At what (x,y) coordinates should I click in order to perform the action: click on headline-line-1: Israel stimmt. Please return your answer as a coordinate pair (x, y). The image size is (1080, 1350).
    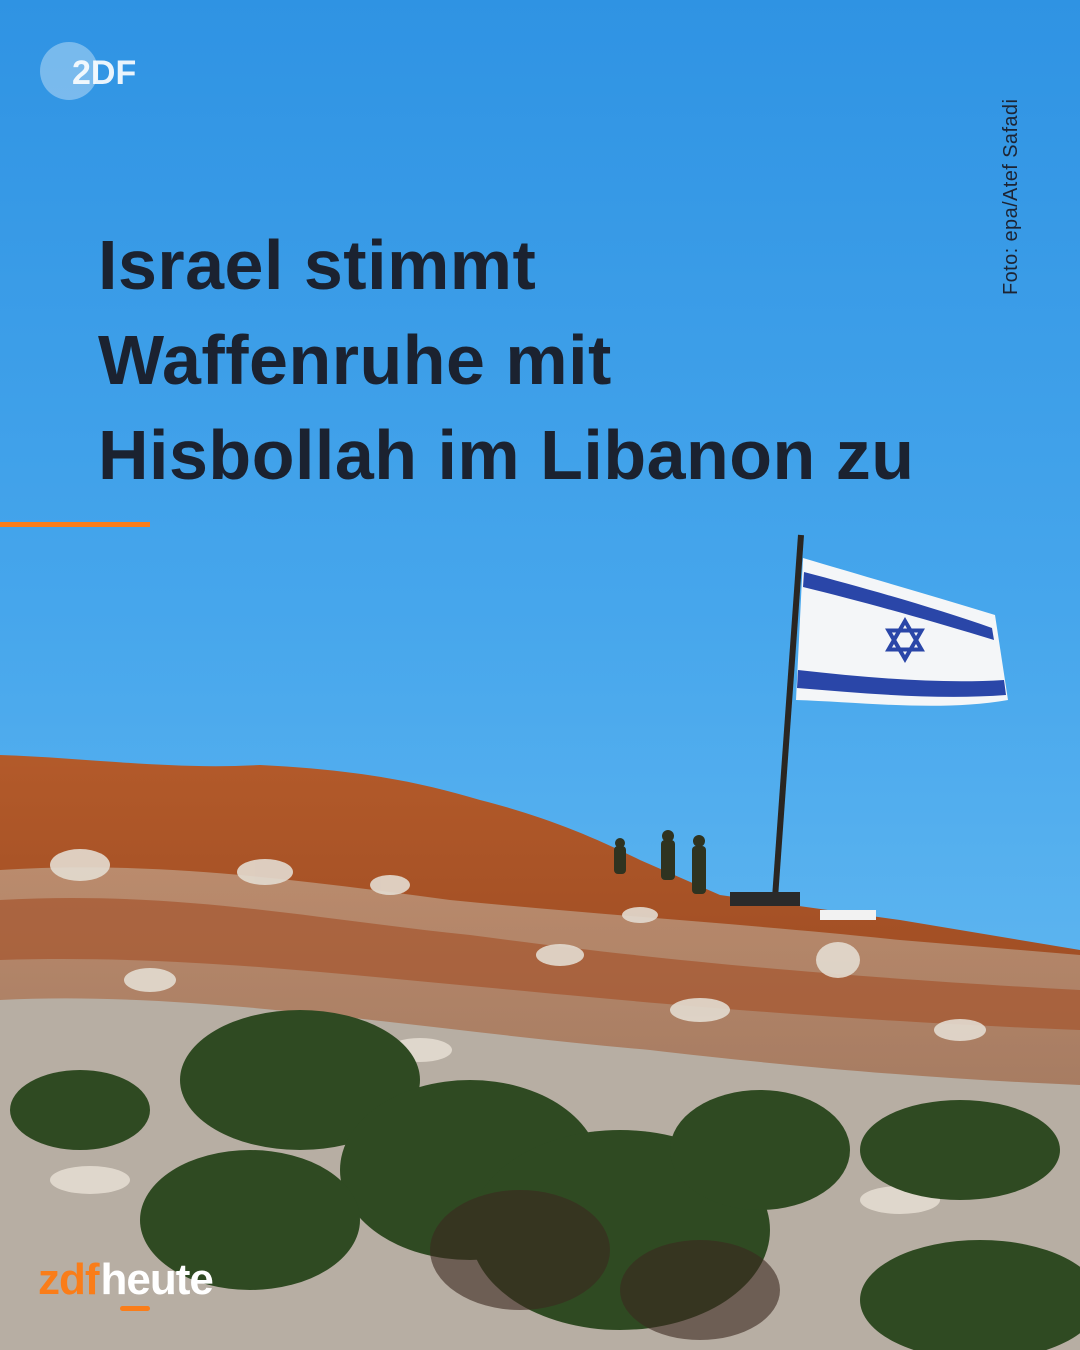
    Looking at the image, I should click on (317, 265).